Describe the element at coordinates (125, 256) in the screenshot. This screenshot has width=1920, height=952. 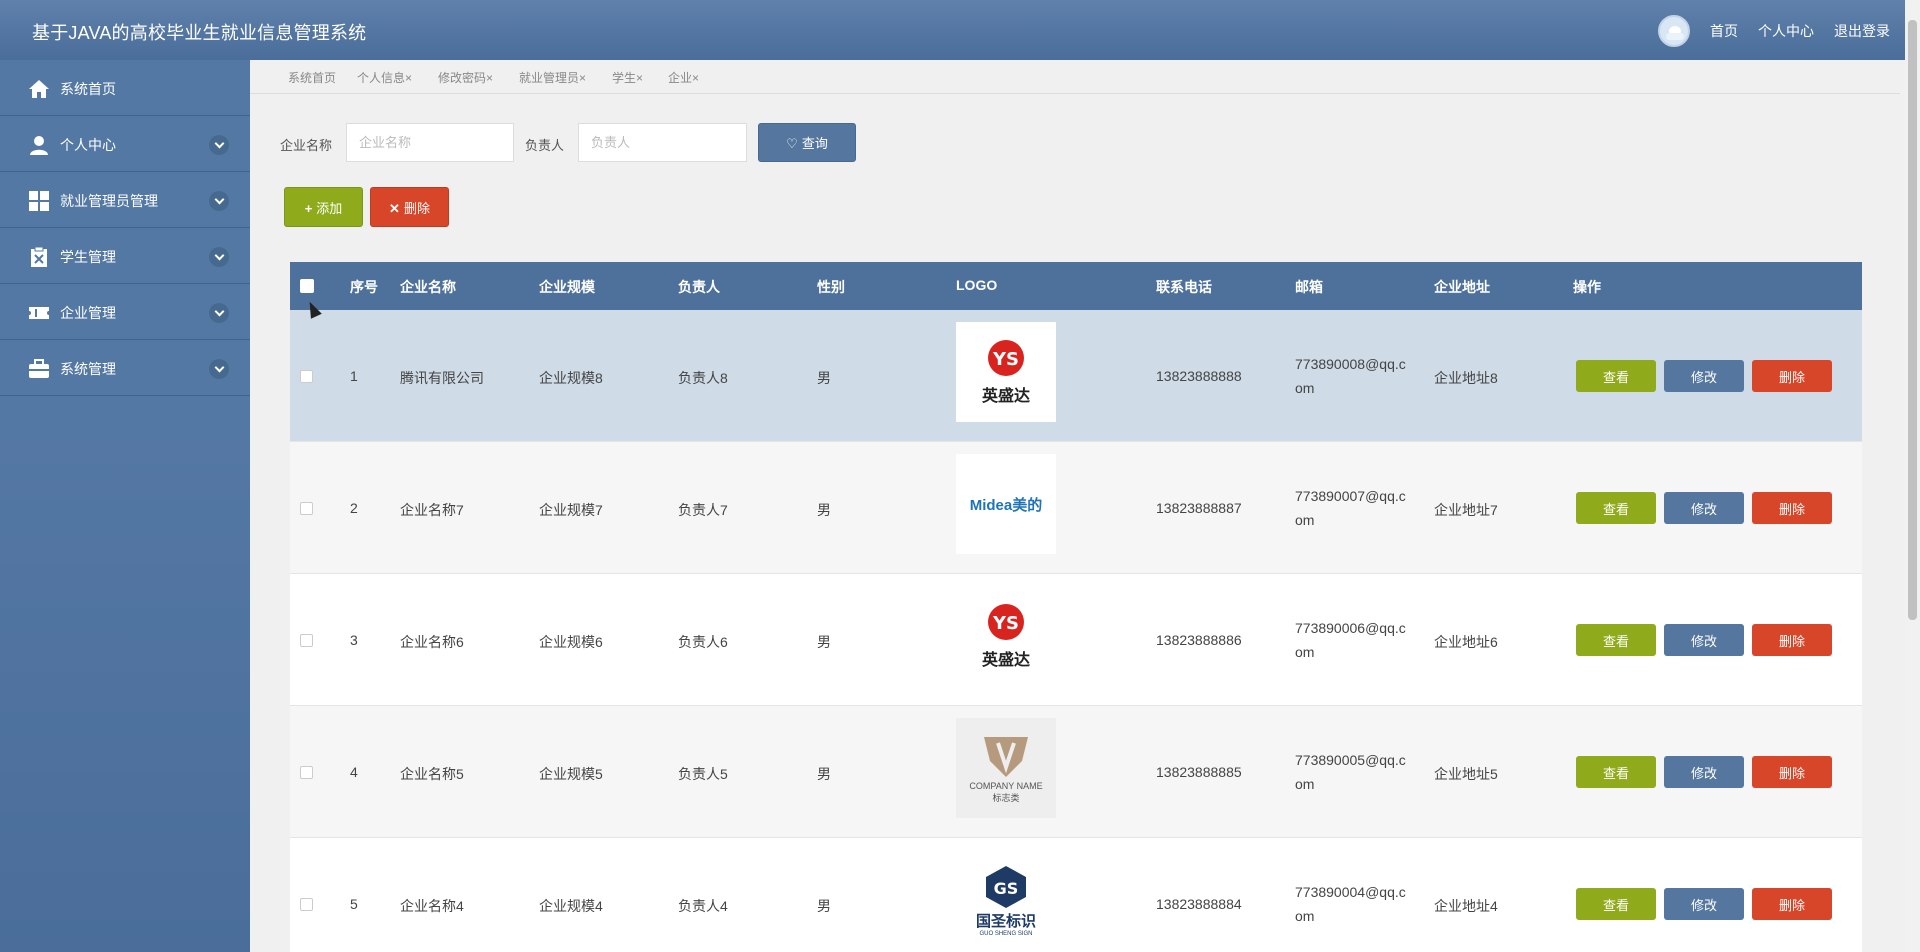
I see `sidebar-item-student-management: 学生管理` at that location.